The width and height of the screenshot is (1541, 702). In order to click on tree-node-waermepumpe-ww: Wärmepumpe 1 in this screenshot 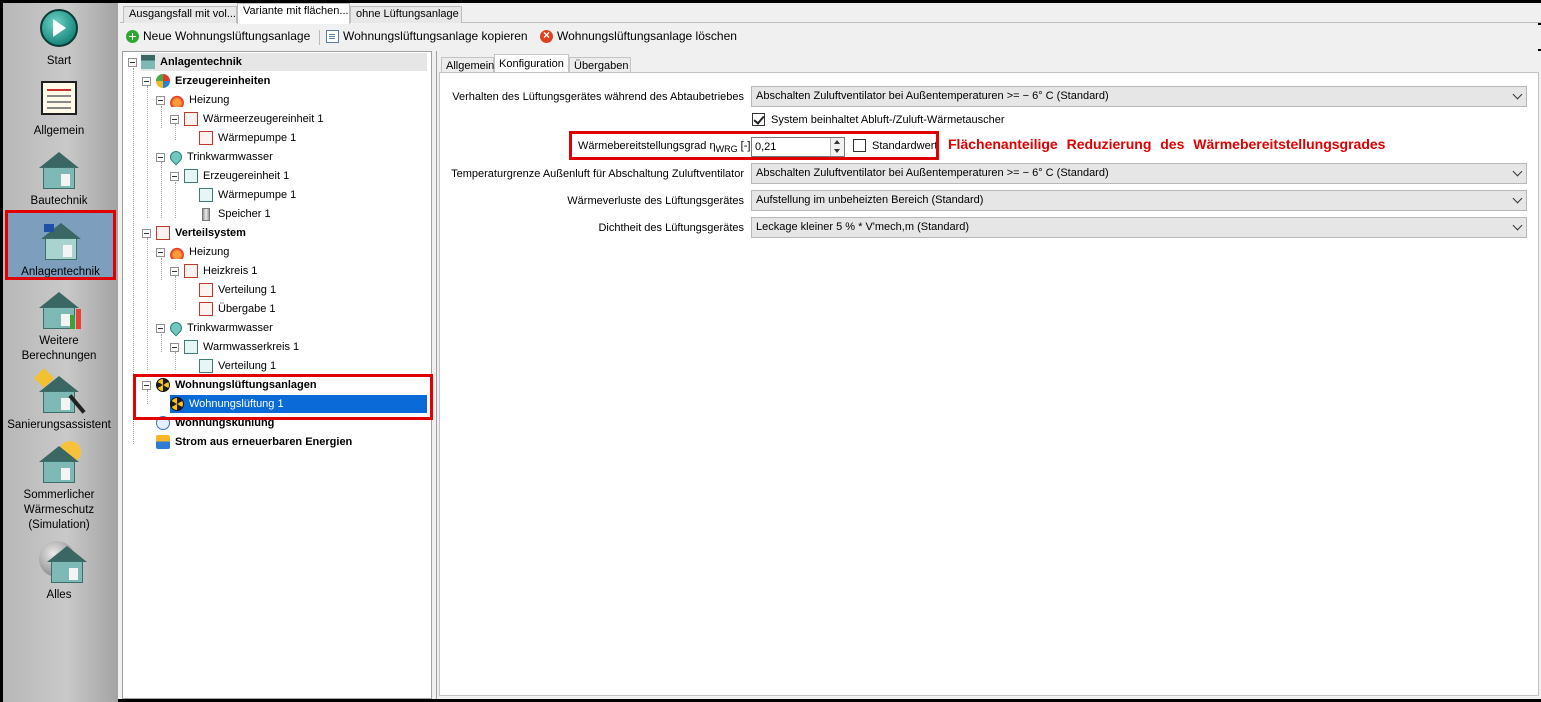, I will do `click(247, 195)`.